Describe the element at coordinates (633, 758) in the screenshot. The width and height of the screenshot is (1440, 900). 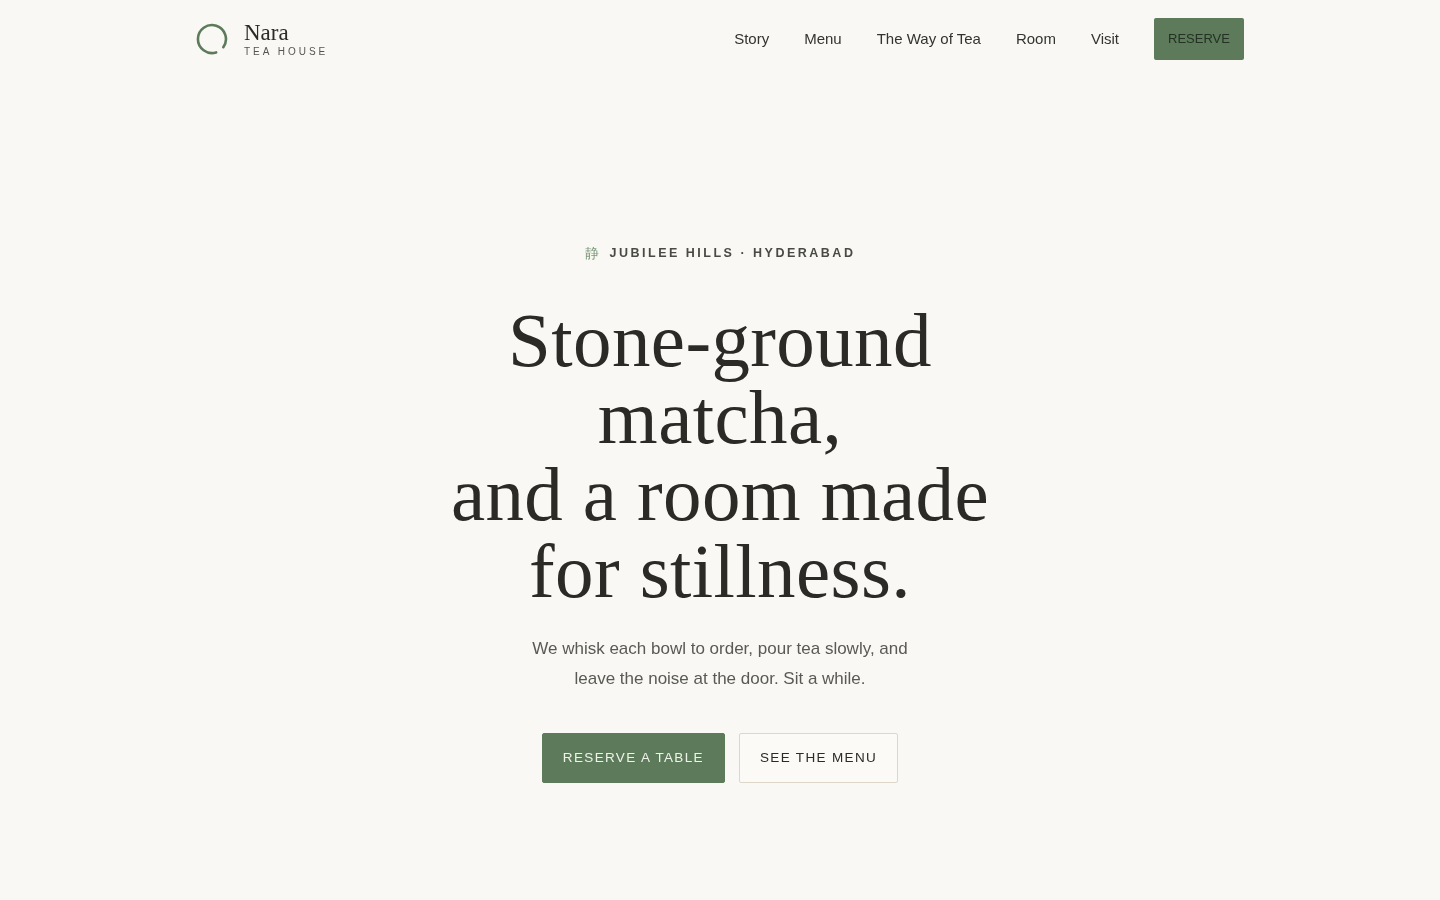
I see `reserve-table-button: RESERVE A TABLE` at that location.